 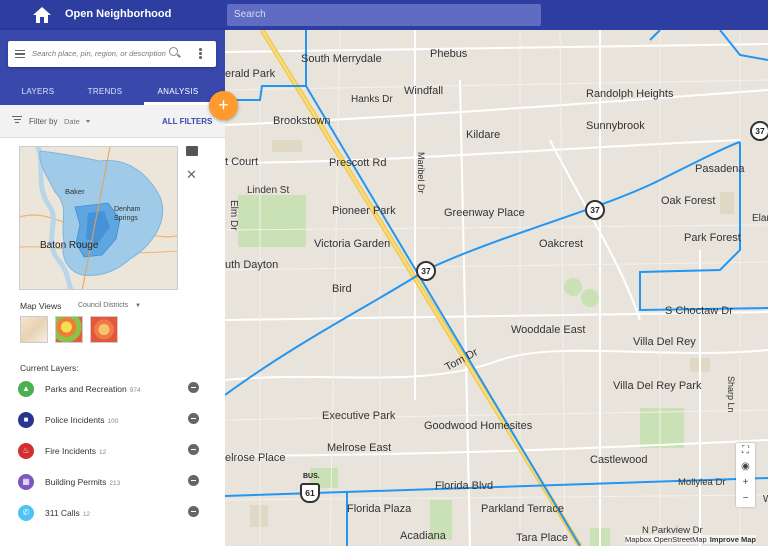 What do you see at coordinates (424, 91) in the screenshot?
I see `map-label: Windfall` at bounding box center [424, 91].